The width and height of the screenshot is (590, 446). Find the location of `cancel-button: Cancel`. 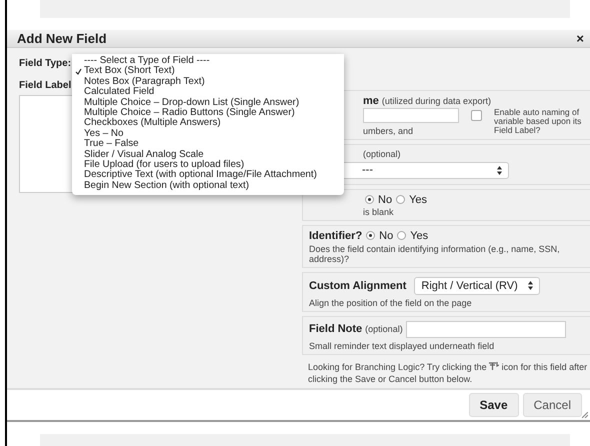

cancel-button: Cancel is located at coordinates (552, 404).